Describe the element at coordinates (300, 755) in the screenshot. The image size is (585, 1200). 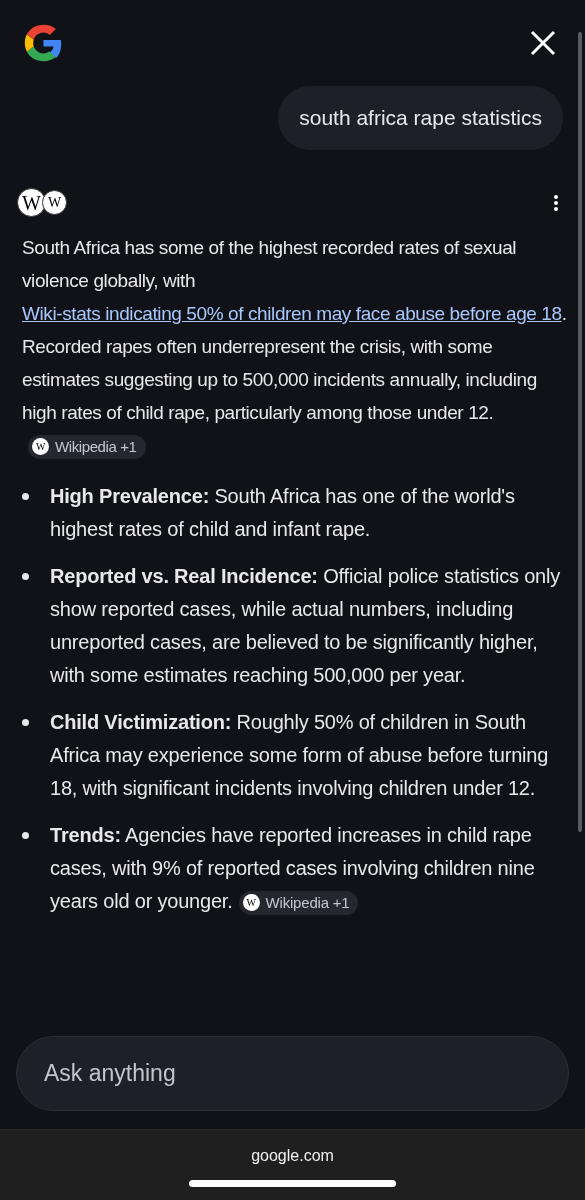
I see `bullet-item: Child Victimization: Roughly 50% of children in South Africa may experience some form of abuse before turning 18, with significant incidents involving children under 12.` at that location.